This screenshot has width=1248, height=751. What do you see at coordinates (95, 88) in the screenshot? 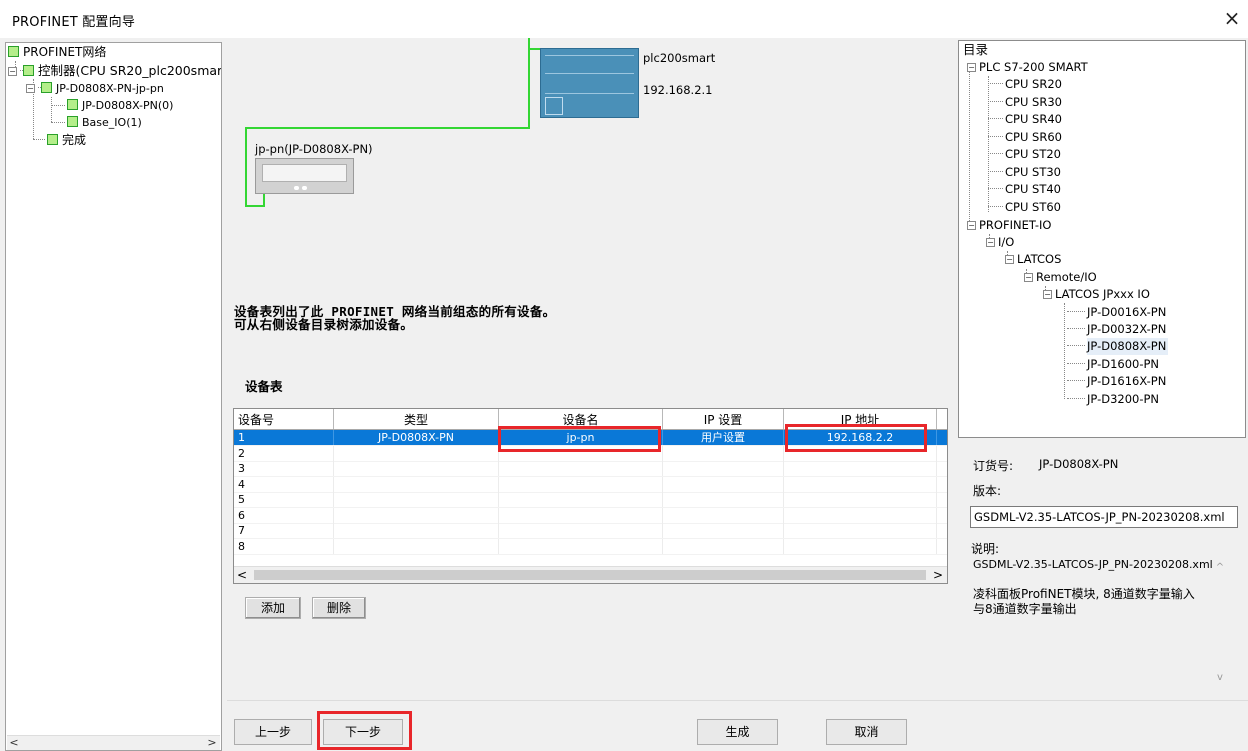
I see `tree-item-io-device: − JP-D0808X-PN-jp-pn` at bounding box center [95, 88].